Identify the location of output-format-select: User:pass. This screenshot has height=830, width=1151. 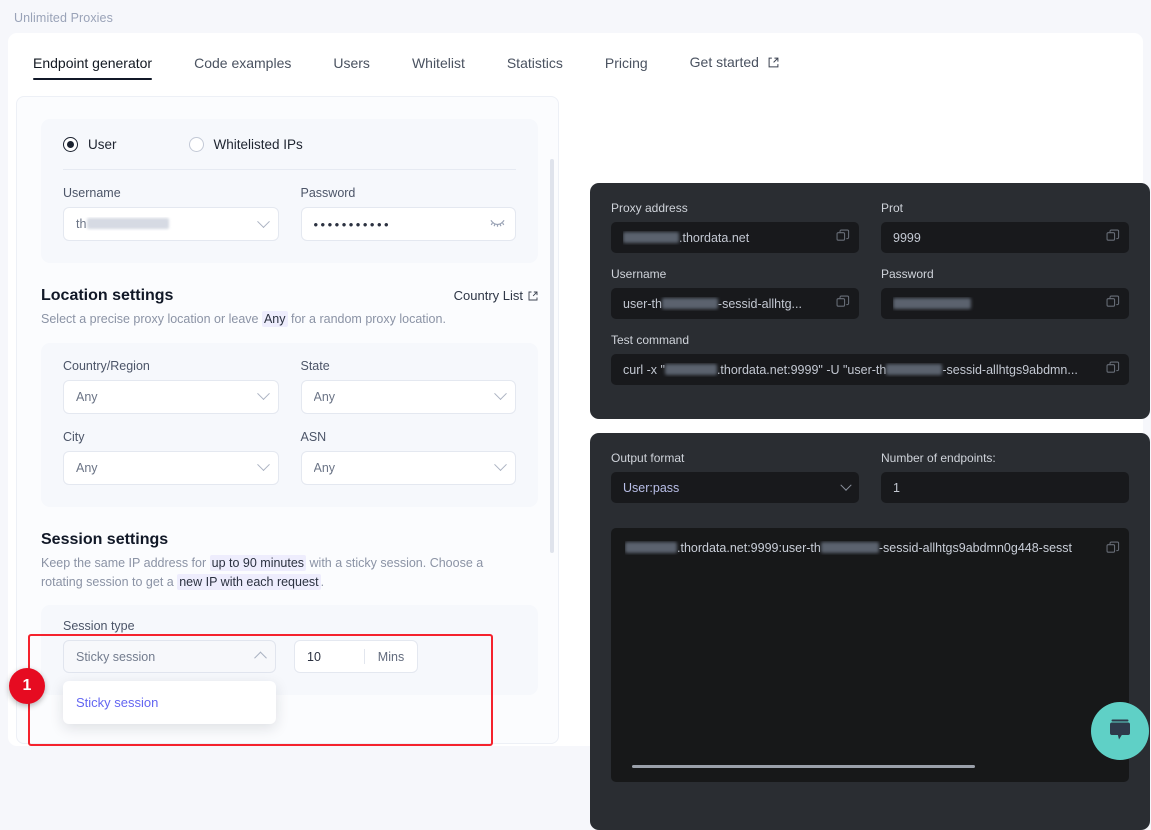
(735, 487).